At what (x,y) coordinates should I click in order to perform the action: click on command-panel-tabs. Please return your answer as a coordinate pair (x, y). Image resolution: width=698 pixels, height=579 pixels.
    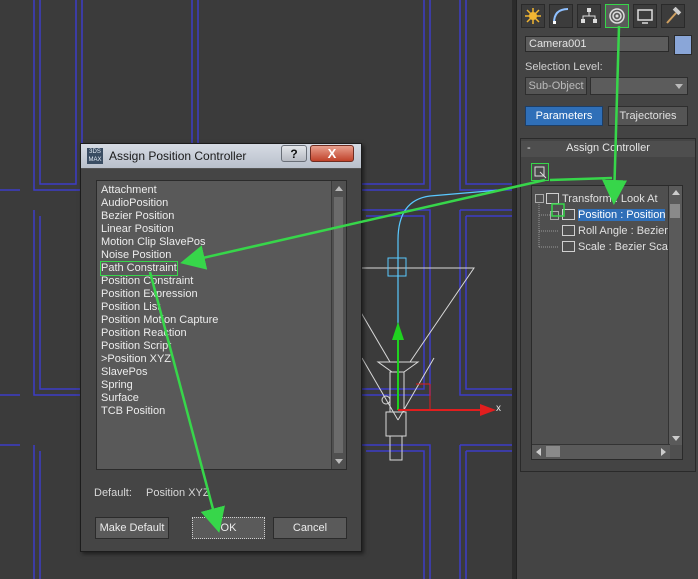
    Looking at the image, I should click on (607, 17).